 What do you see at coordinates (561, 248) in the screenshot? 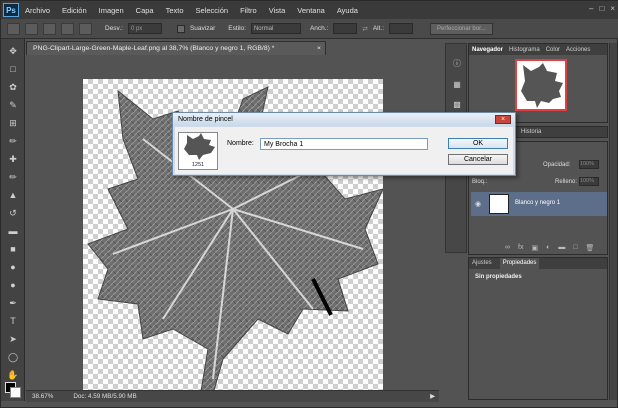
I see `new-group-icon: ▬` at bounding box center [561, 248].